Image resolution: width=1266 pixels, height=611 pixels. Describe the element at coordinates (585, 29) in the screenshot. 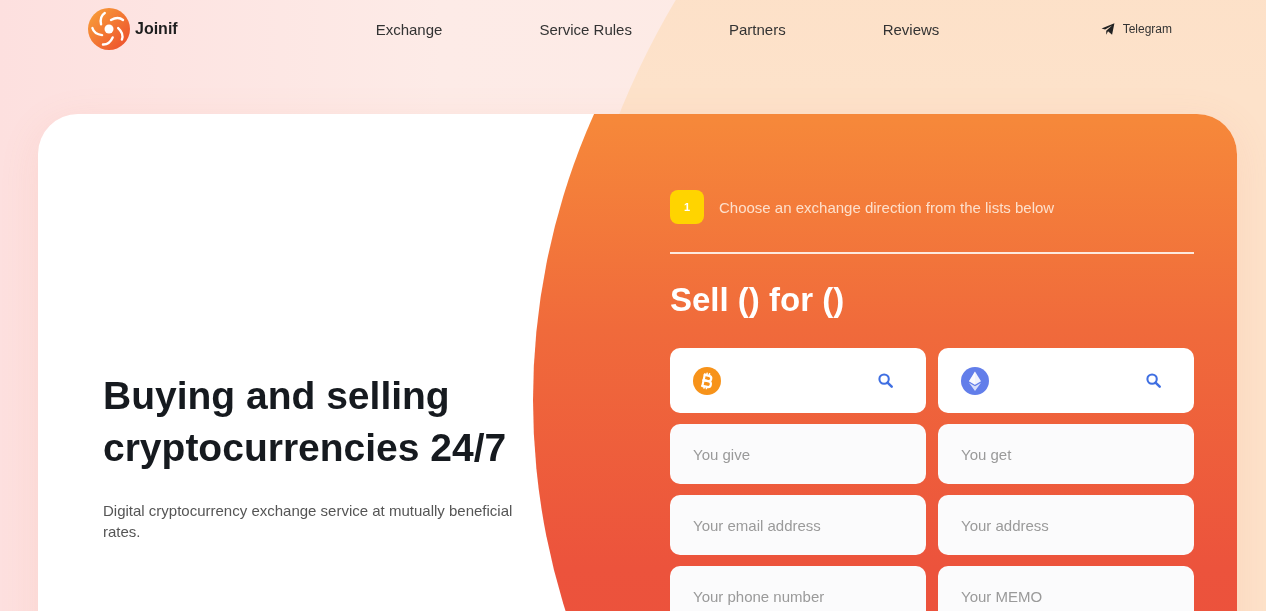

I see `nav-link: Service Rules` at that location.